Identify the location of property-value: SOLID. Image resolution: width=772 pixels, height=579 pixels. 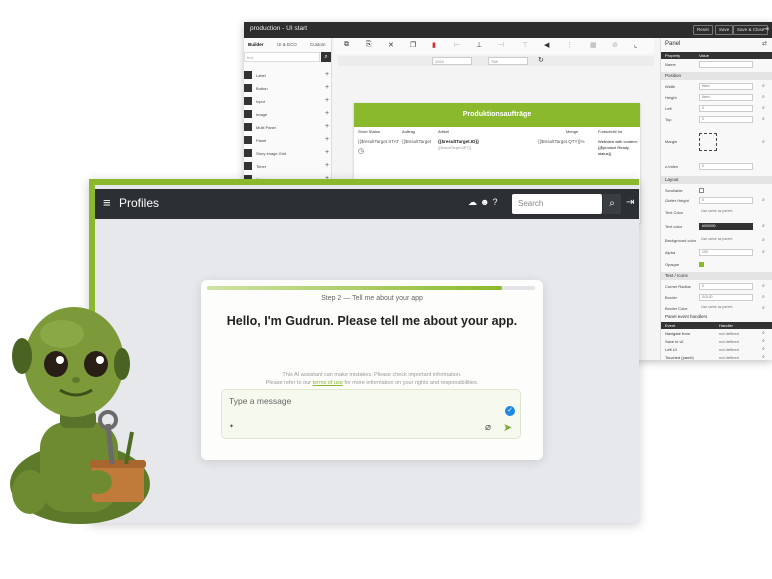
(726, 297).